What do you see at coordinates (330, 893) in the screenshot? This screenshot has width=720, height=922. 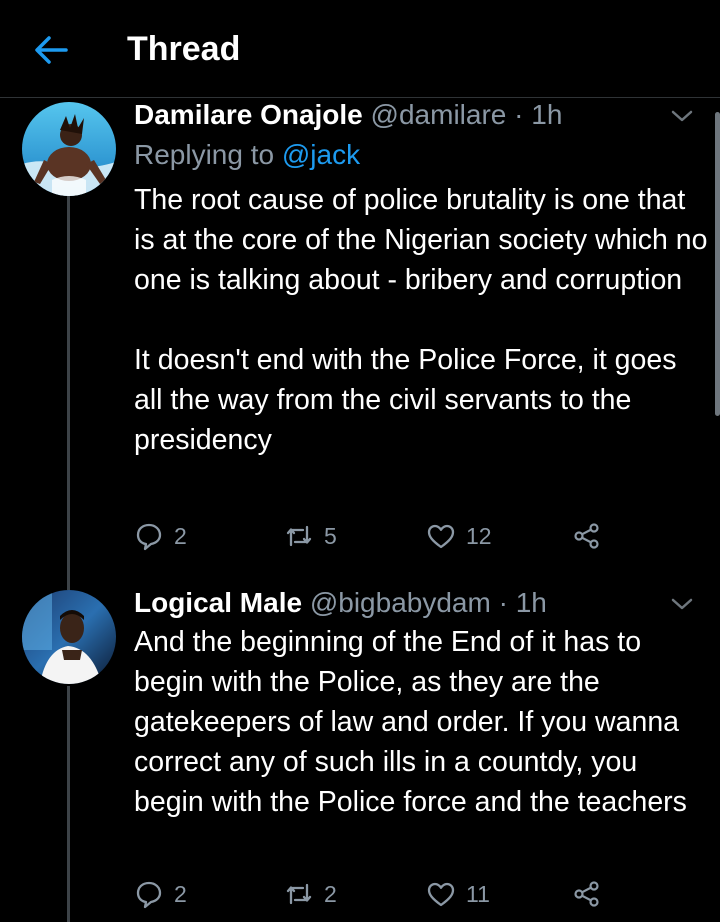 I see `retweet-count: 2` at bounding box center [330, 893].